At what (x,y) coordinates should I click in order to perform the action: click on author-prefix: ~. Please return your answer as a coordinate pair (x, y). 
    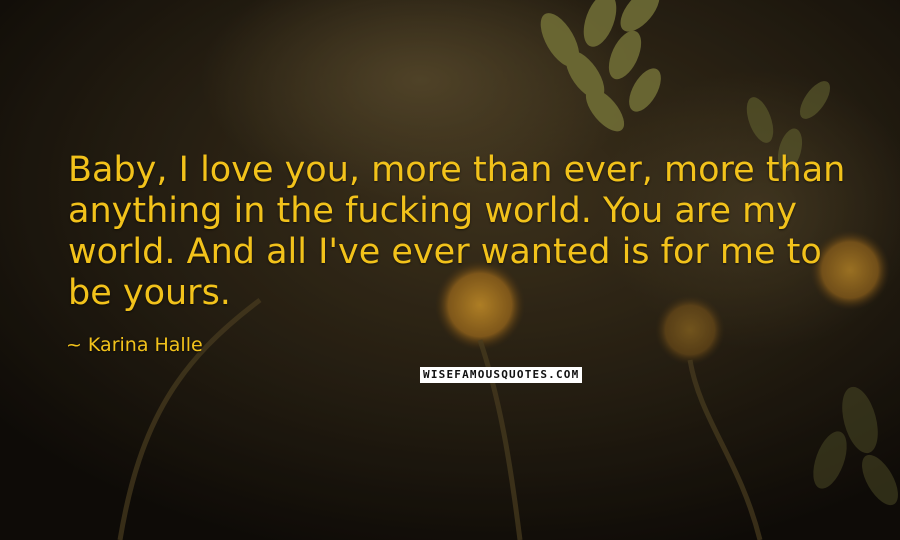
    Looking at the image, I should click on (74, 345).